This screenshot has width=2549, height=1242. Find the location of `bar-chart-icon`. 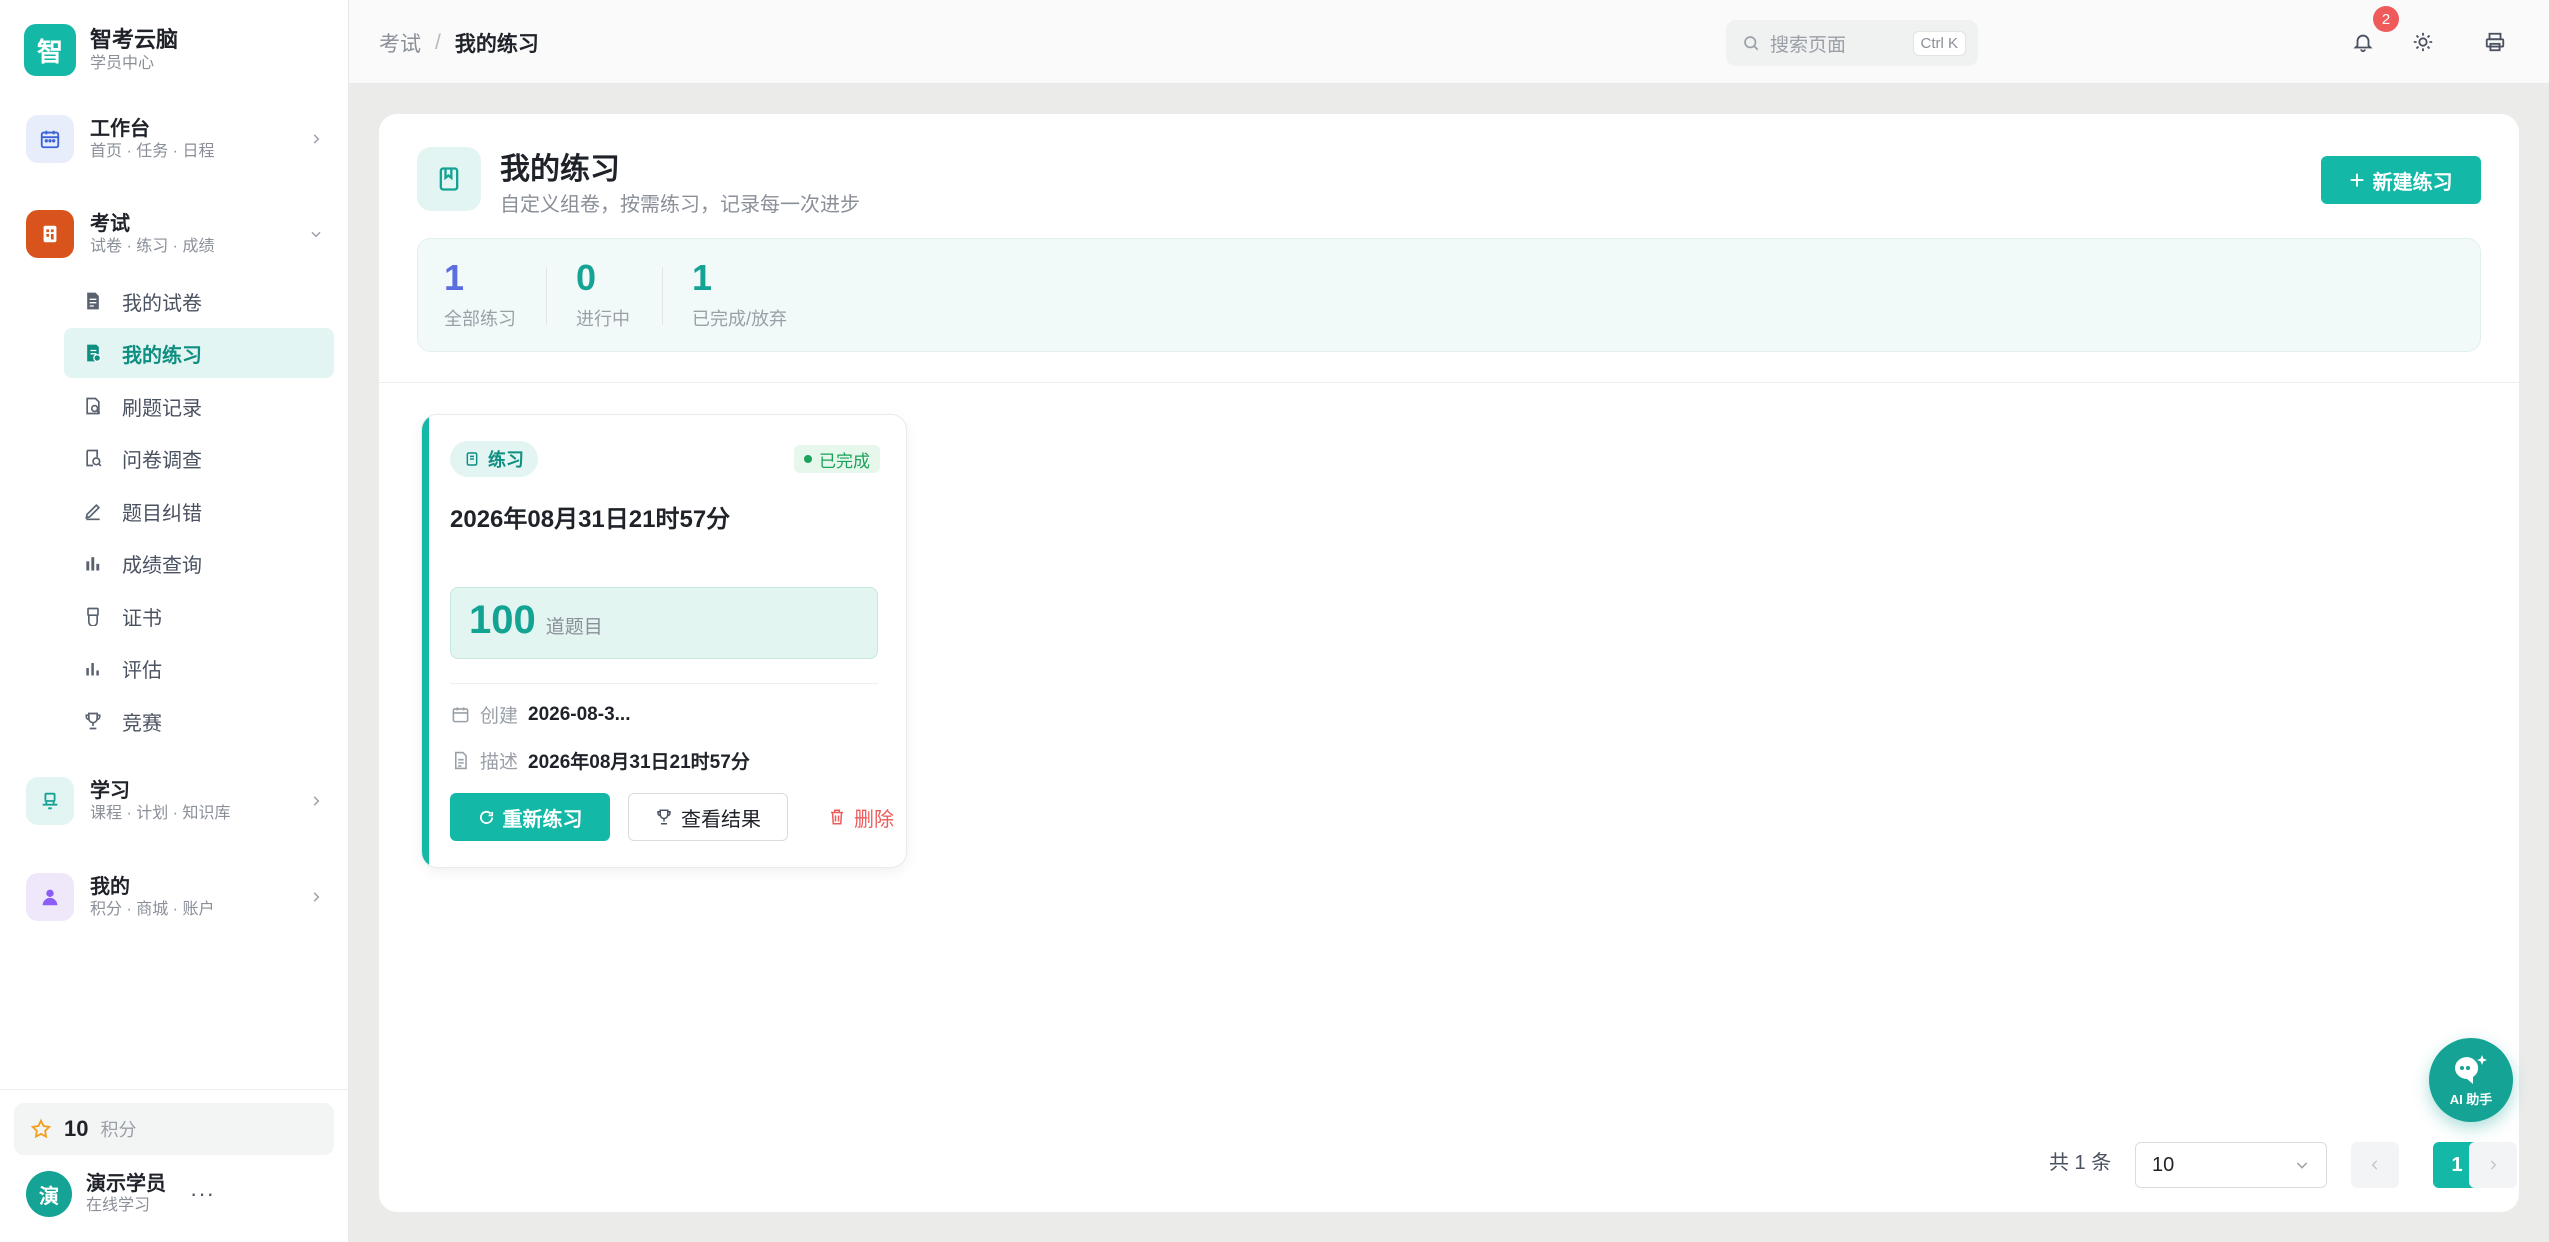

bar-chart-icon is located at coordinates (93, 563).